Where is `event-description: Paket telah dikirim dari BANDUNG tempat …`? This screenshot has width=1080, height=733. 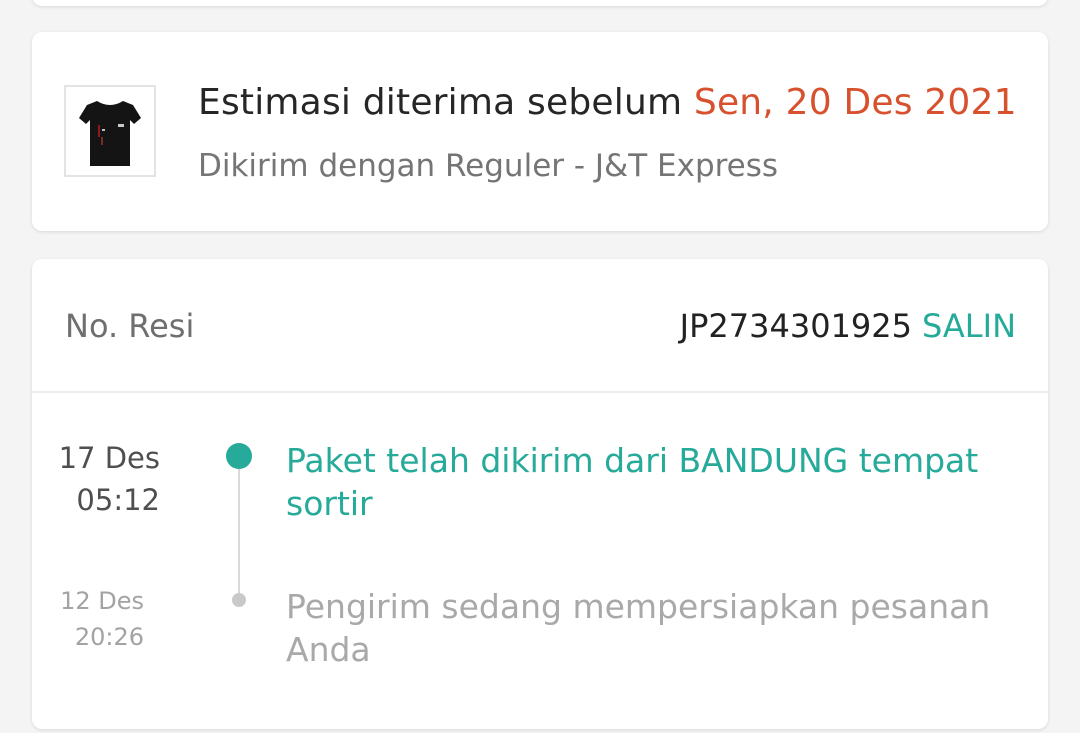
event-description: Paket telah dikirim dari BANDUNG tempat … is located at coordinates (632, 482).